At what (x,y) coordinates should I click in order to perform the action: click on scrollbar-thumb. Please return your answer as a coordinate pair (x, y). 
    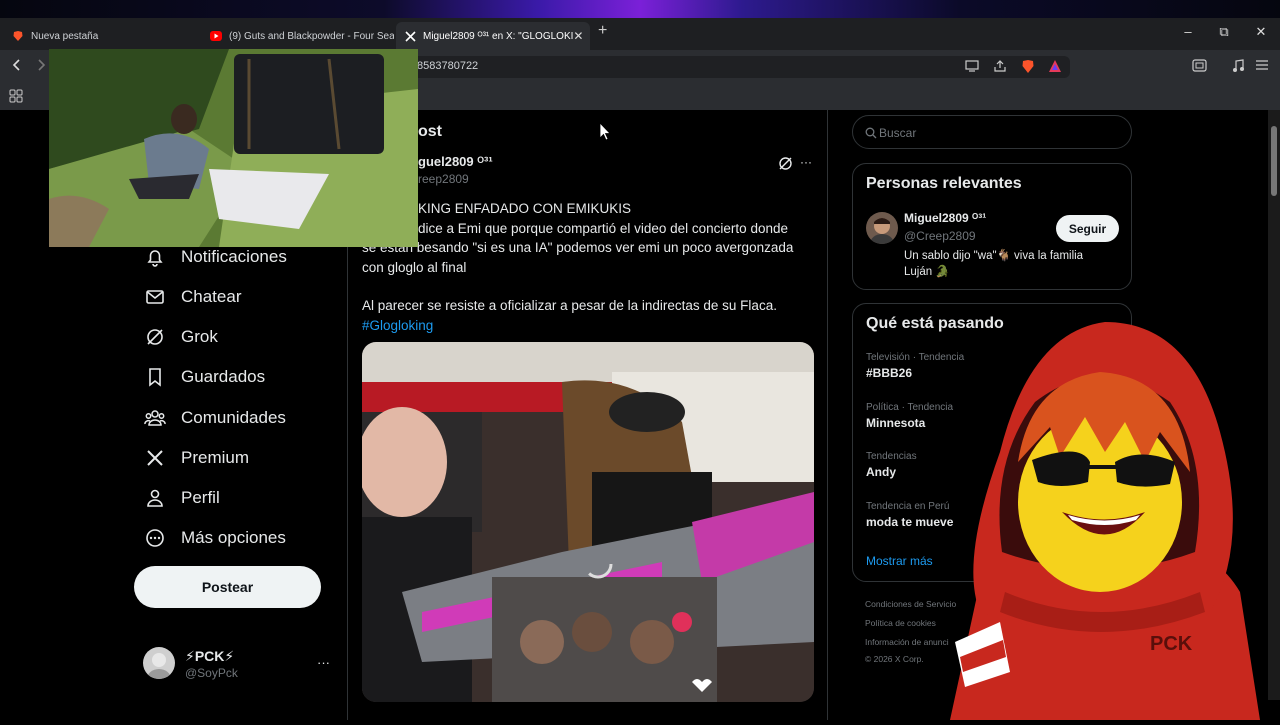
    Looking at the image, I should click on (1274, 161).